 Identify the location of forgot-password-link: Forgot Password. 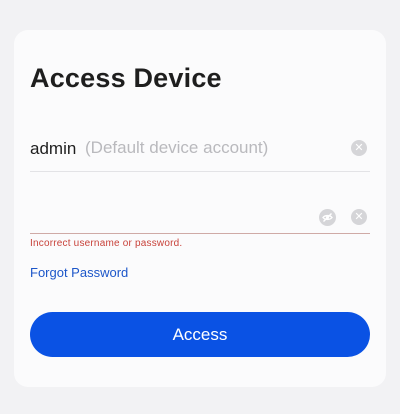
(79, 272).